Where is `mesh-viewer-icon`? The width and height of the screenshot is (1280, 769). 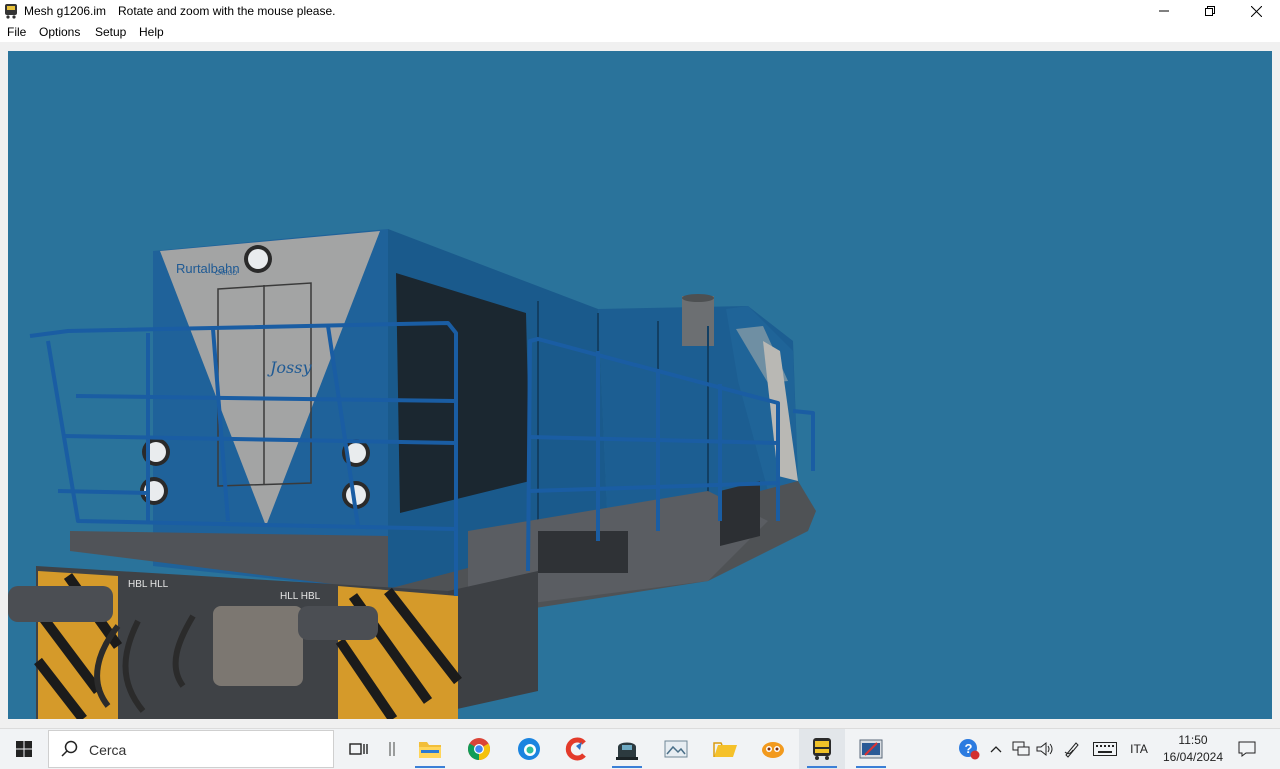
mesh-viewer-icon is located at coordinates (822, 749).